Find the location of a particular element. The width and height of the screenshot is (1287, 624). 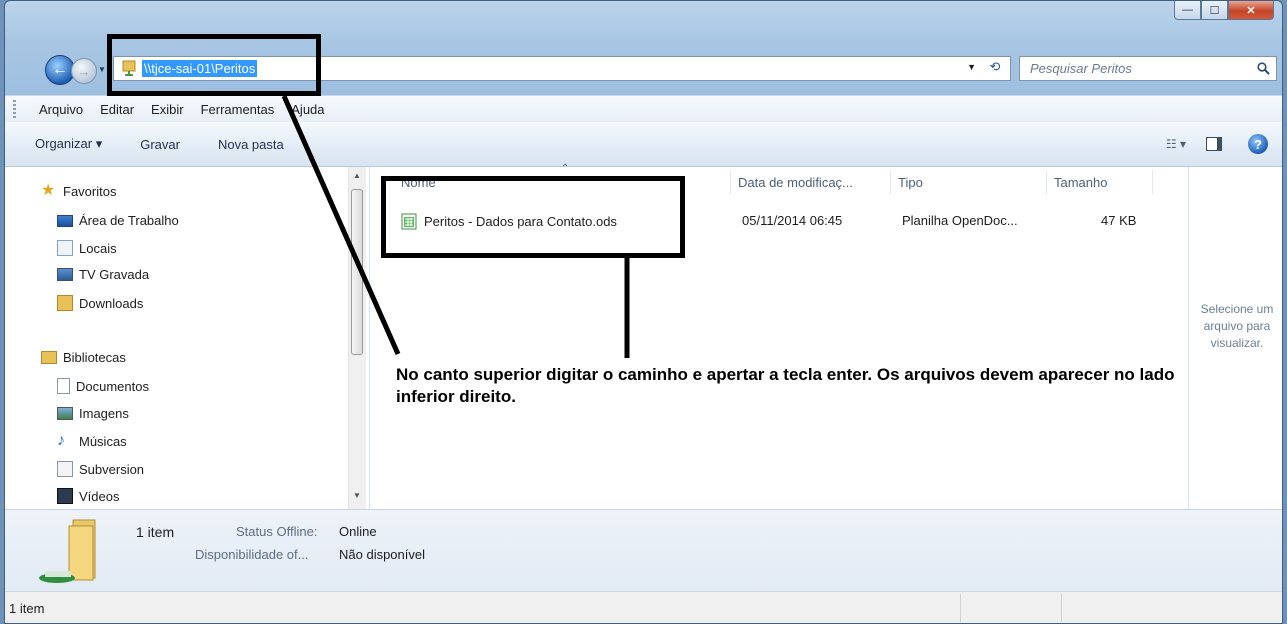

pointer-line-address is located at coordinates (341, 225).